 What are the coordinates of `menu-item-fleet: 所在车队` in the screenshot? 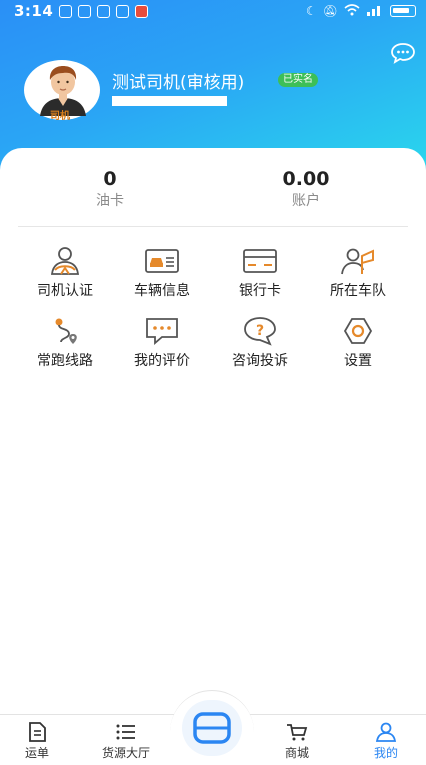 It's located at (358, 273).